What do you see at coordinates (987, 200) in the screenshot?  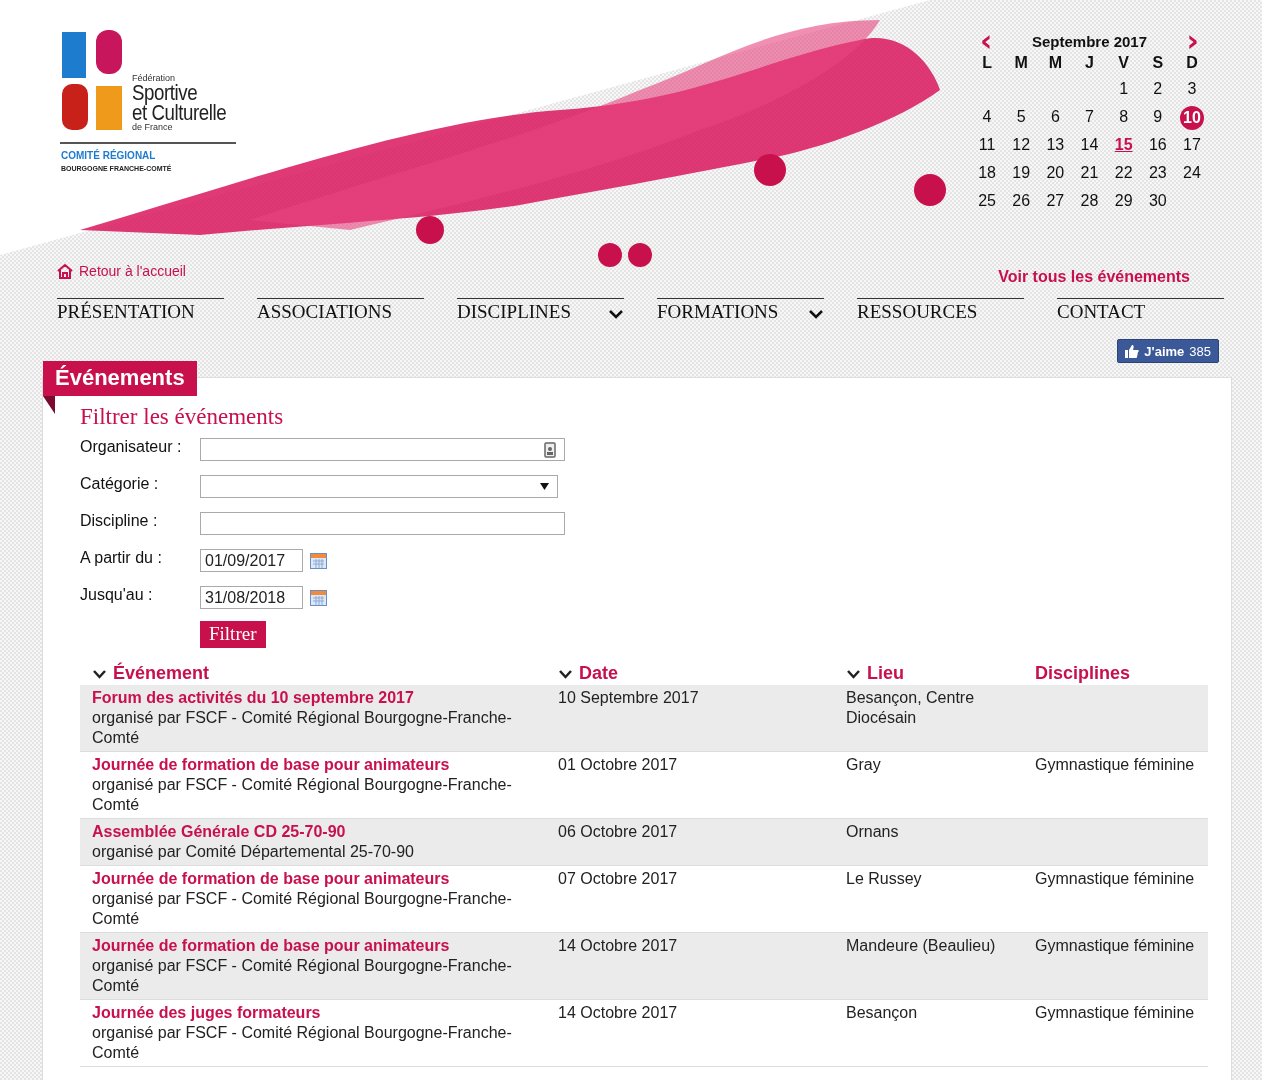 I see `calendar-day: 25` at bounding box center [987, 200].